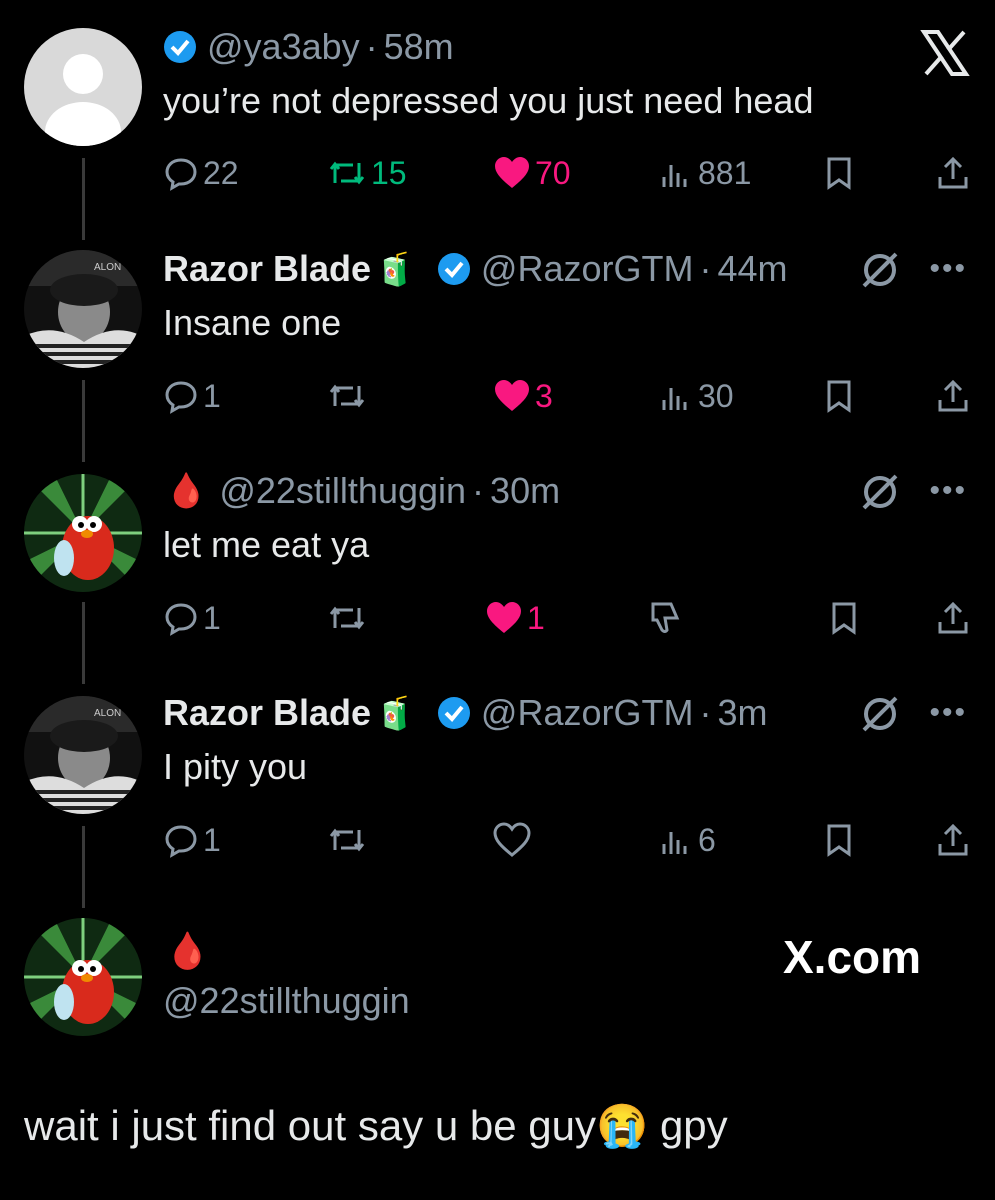  What do you see at coordinates (568, 618) in the screenshot?
I see `action-bar: 1 1` at bounding box center [568, 618].